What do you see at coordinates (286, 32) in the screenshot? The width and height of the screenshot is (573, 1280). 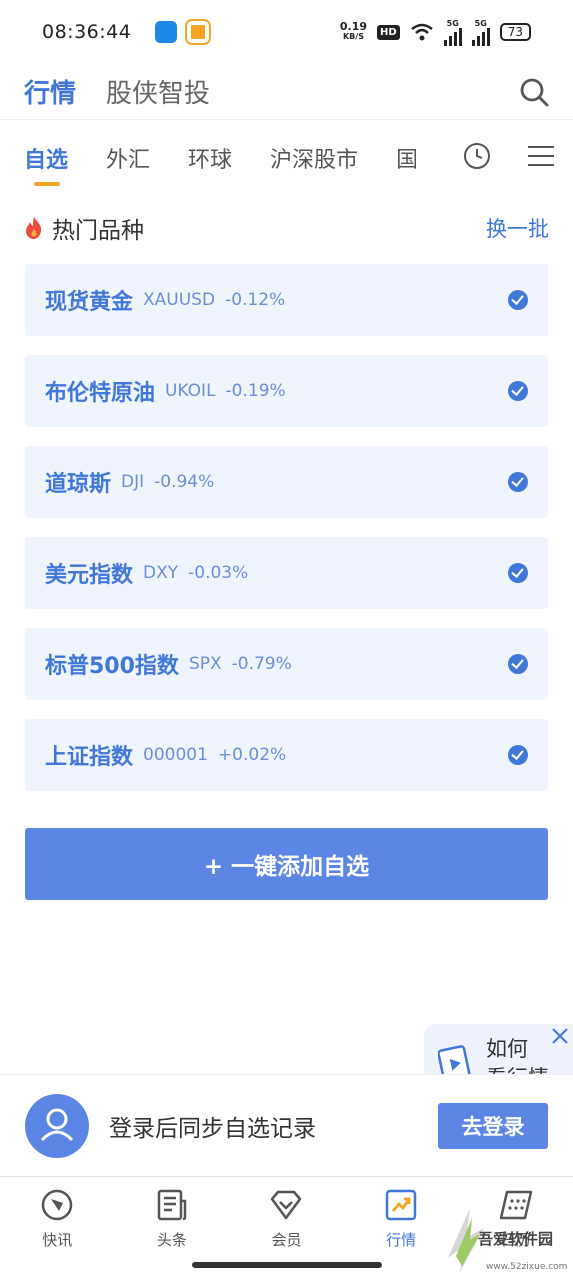 I see `status-bar: 08:36:44 0.19 KB/S HD 5G 5G 73` at bounding box center [286, 32].